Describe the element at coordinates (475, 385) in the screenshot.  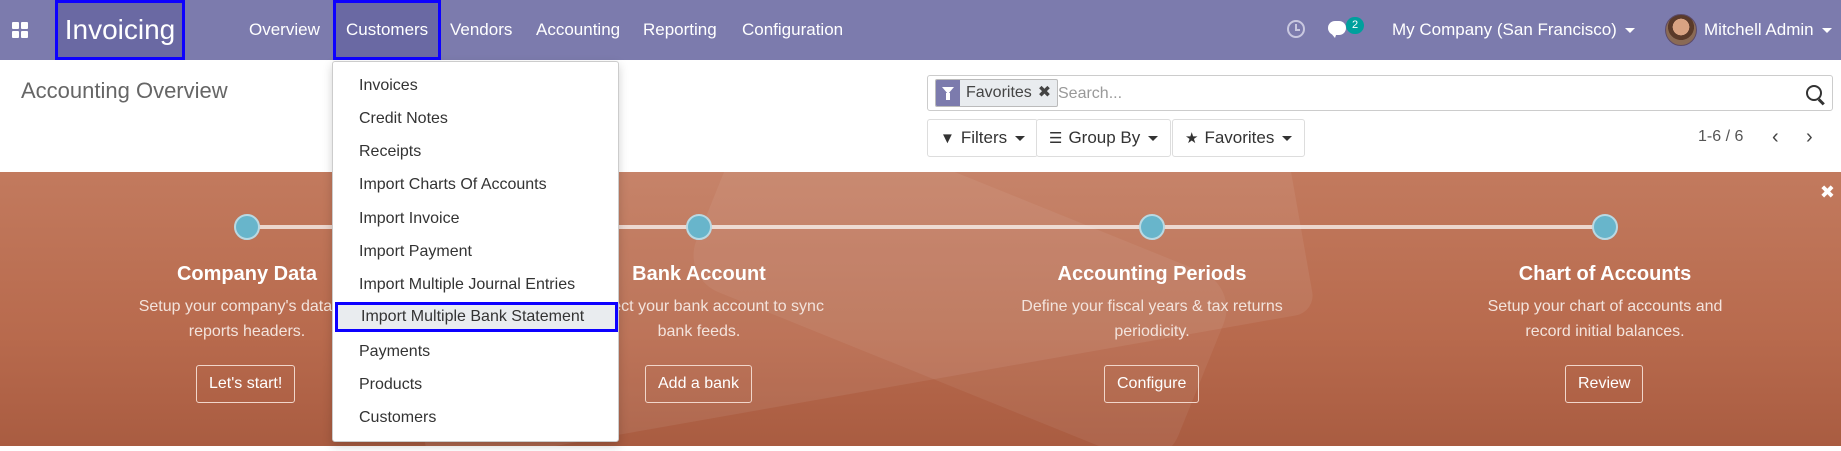
I see `menu-item-products: Products` at that location.